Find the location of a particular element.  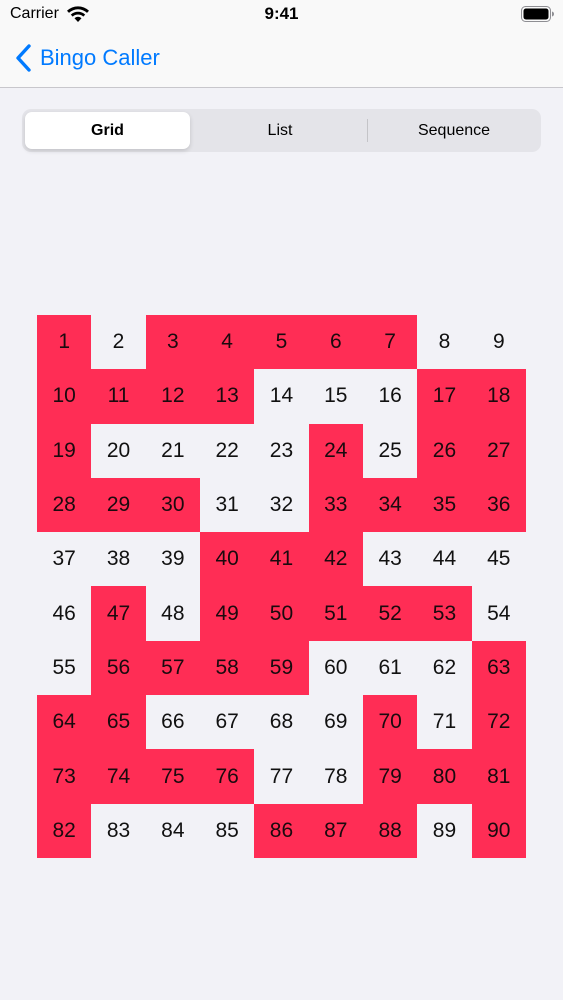

number-cell: 57 is located at coordinates (172, 668).